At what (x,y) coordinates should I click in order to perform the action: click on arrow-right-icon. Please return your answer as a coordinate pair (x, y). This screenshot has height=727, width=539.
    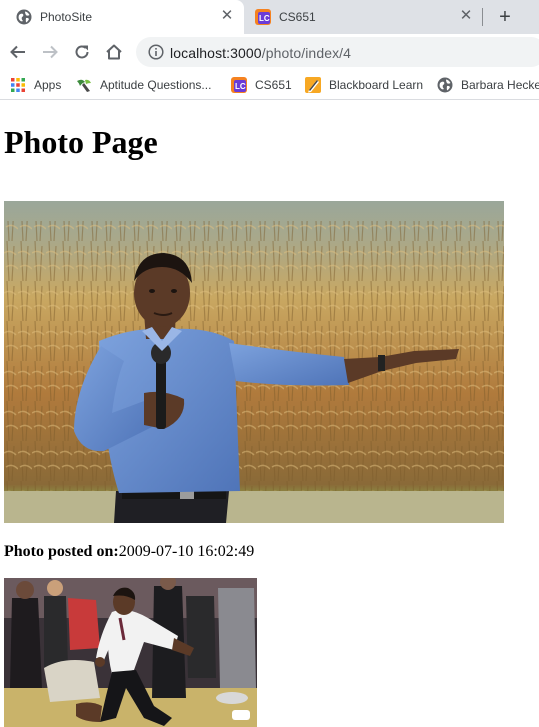
    Looking at the image, I should click on (50, 52).